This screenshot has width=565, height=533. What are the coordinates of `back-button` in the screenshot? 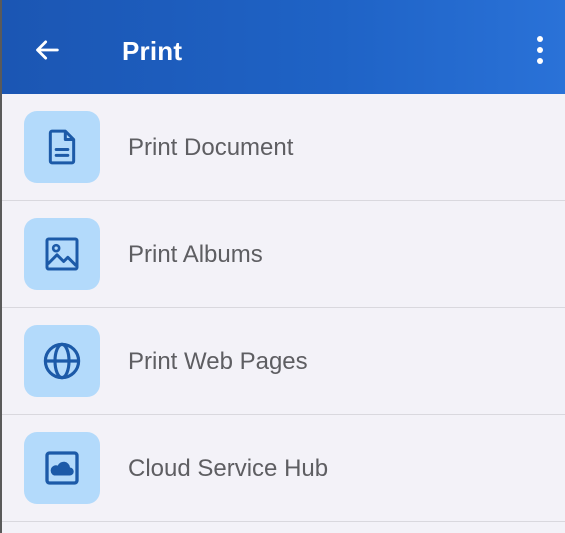 It's located at (48, 50).